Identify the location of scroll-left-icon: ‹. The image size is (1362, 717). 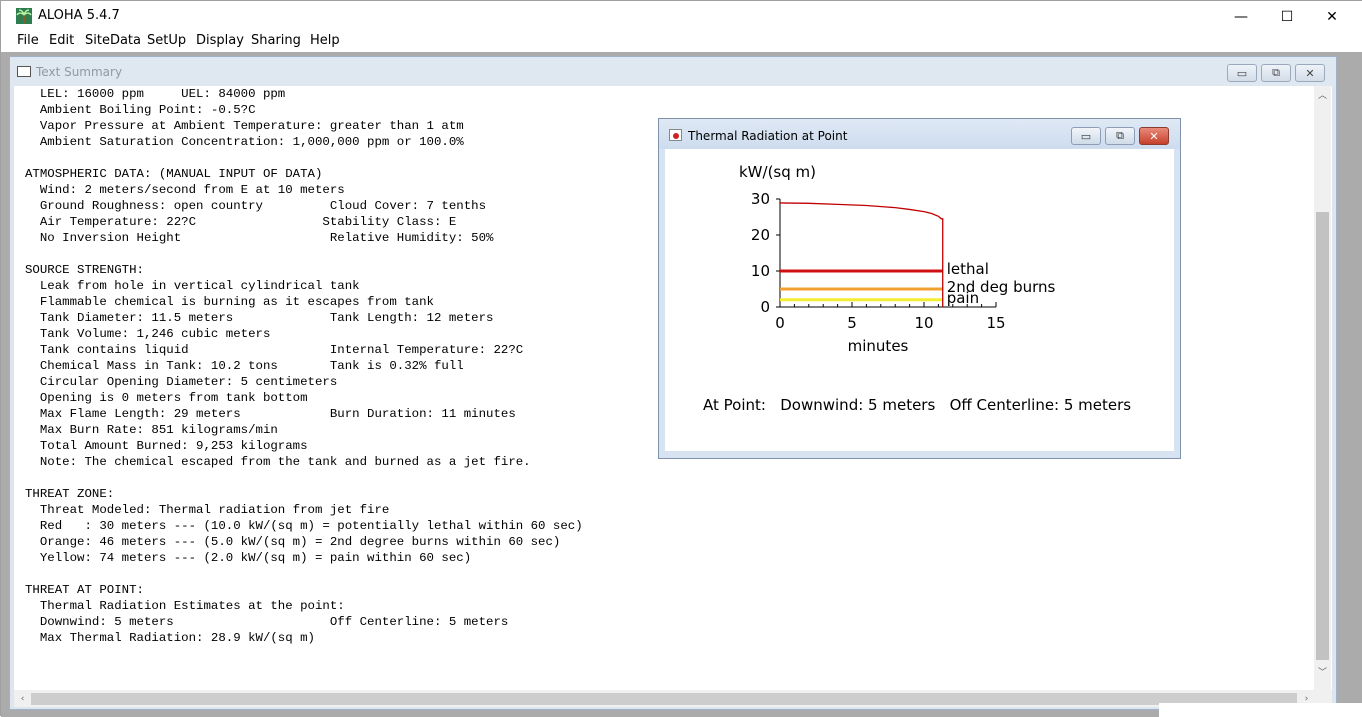
(22, 698).